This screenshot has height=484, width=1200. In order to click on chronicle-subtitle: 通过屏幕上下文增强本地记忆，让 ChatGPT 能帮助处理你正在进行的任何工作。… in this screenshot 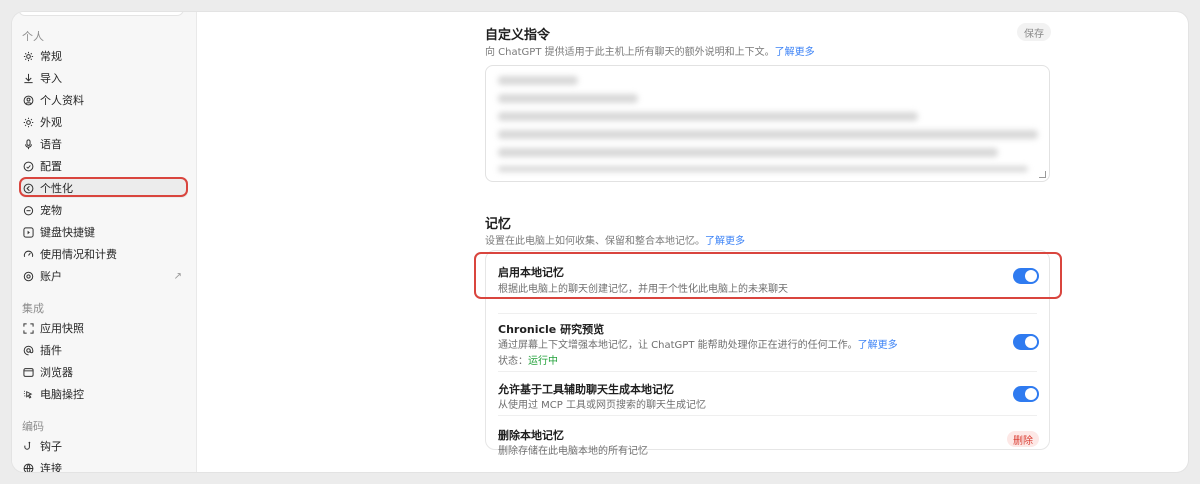, I will do `click(698, 343)`.